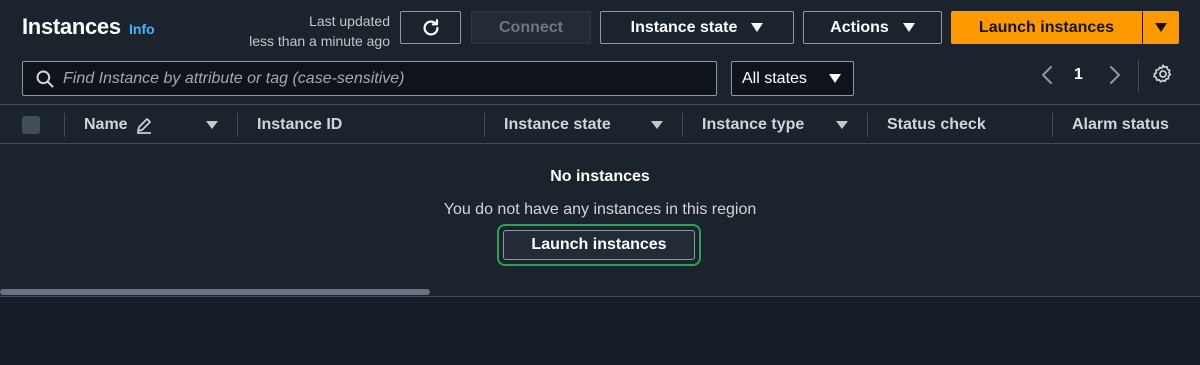 The image size is (1200, 365). I want to click on gear-icon, so click(1163, 74).